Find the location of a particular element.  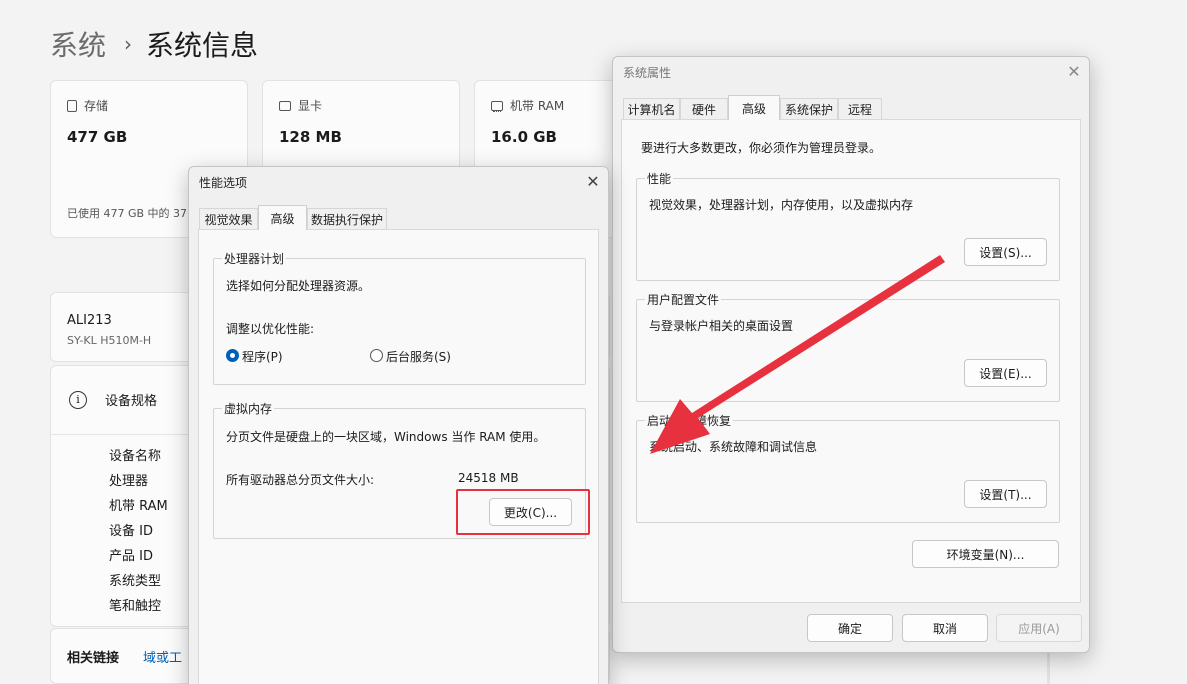

optimize-label: 调整以优化性能: is located at coordinates (270, 329).